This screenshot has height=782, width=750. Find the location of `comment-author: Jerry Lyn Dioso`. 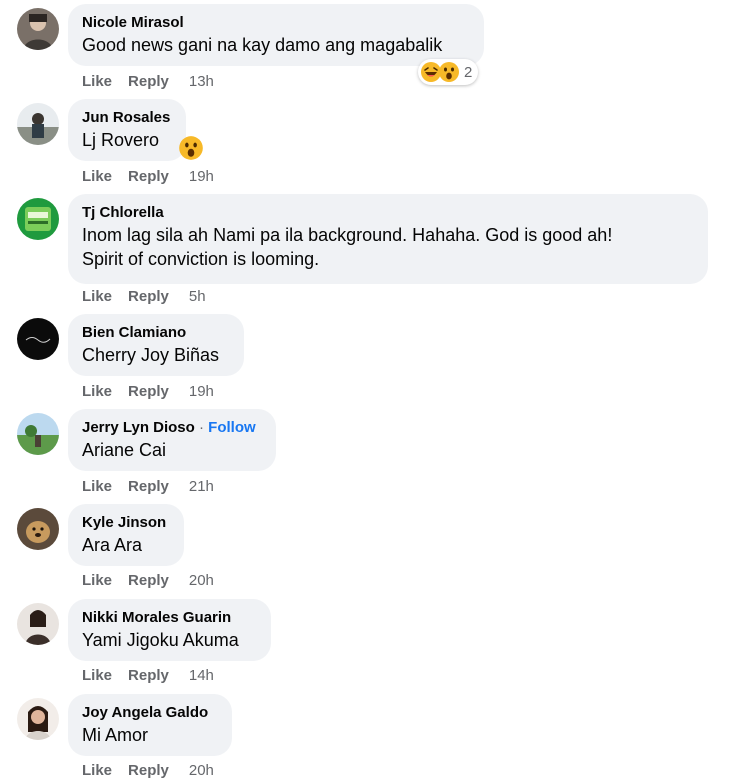

comment-author: Jerry Lyn Dioso is located at coordinates (138, 427).